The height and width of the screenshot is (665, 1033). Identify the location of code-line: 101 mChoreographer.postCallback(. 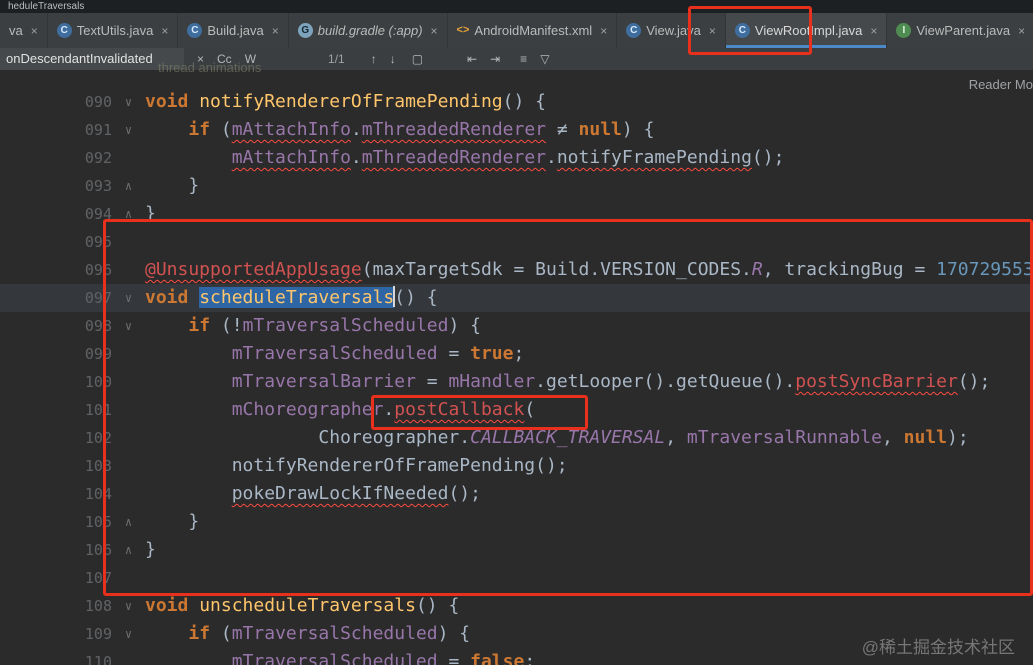
(516, 410).